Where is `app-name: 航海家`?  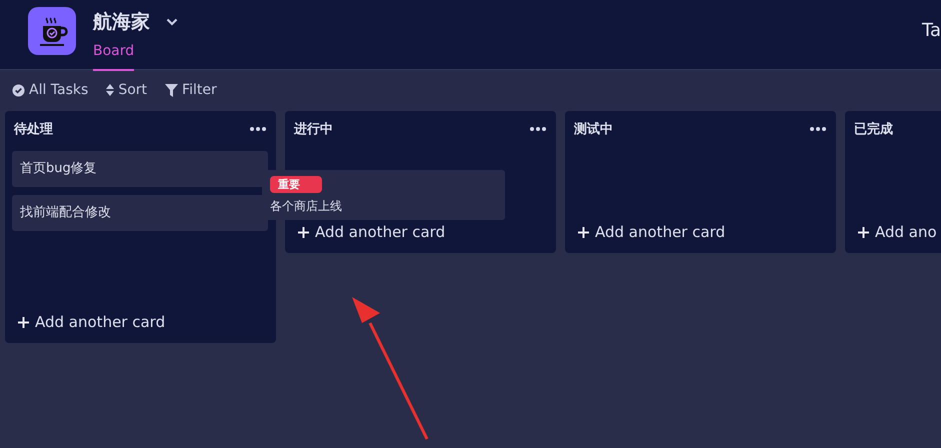
app-name: 航海家 is located at coordinates (121, 22).